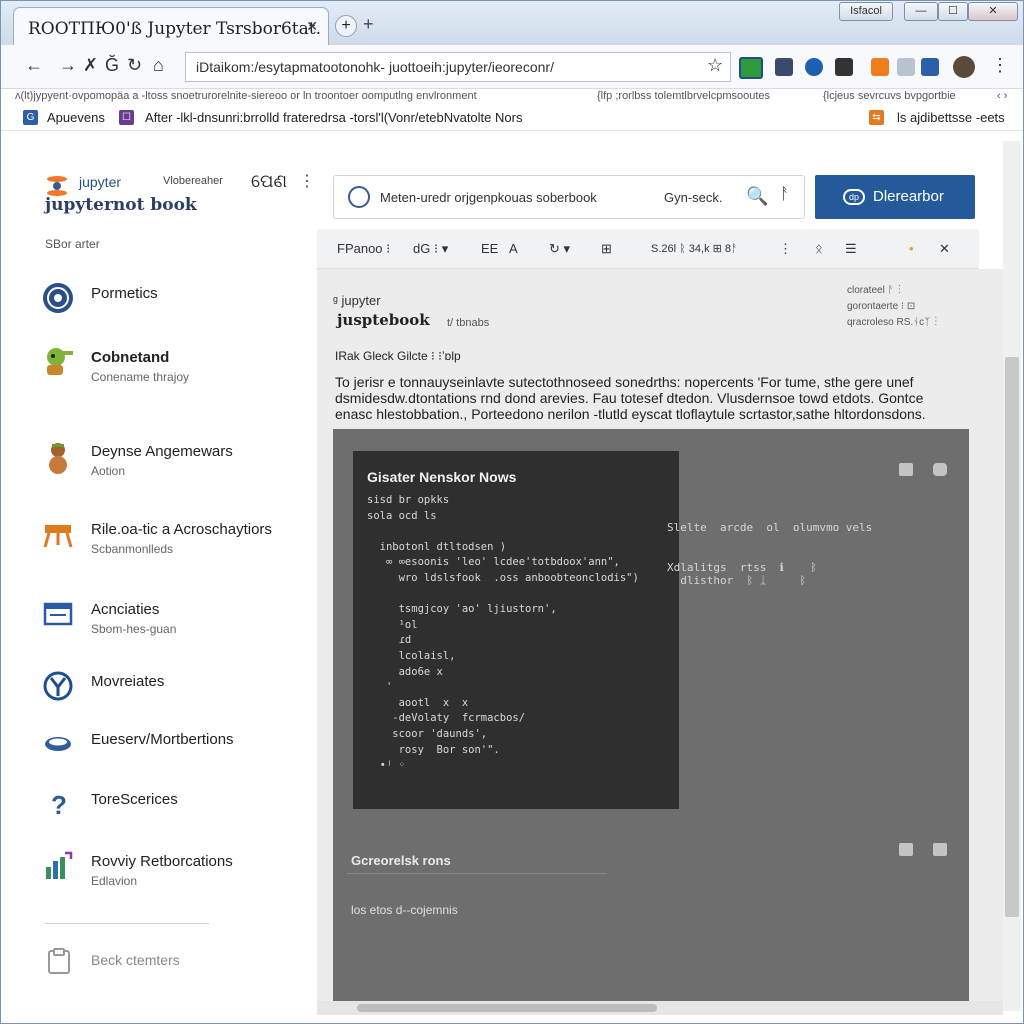  Describe the element at coordinates (171, 26) in the screenshot. I see `browser-tab: ROOTПЮ0'ß Jupyter Tsrsbor6tat. ✕` at that location.